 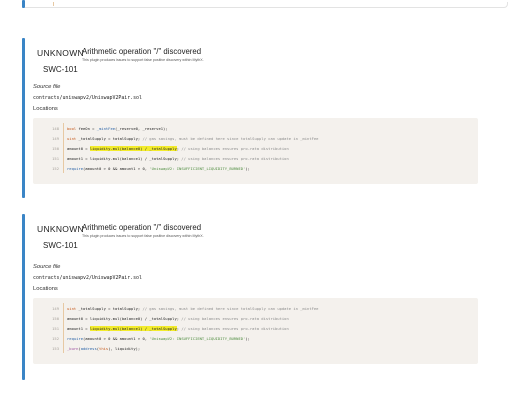 What do you see at coordinates (133, 148) in the screenshot?
I see `highlighted-expression: liquidity.mul(balance0) / _totalSupply` at bounding box center [133, 148].